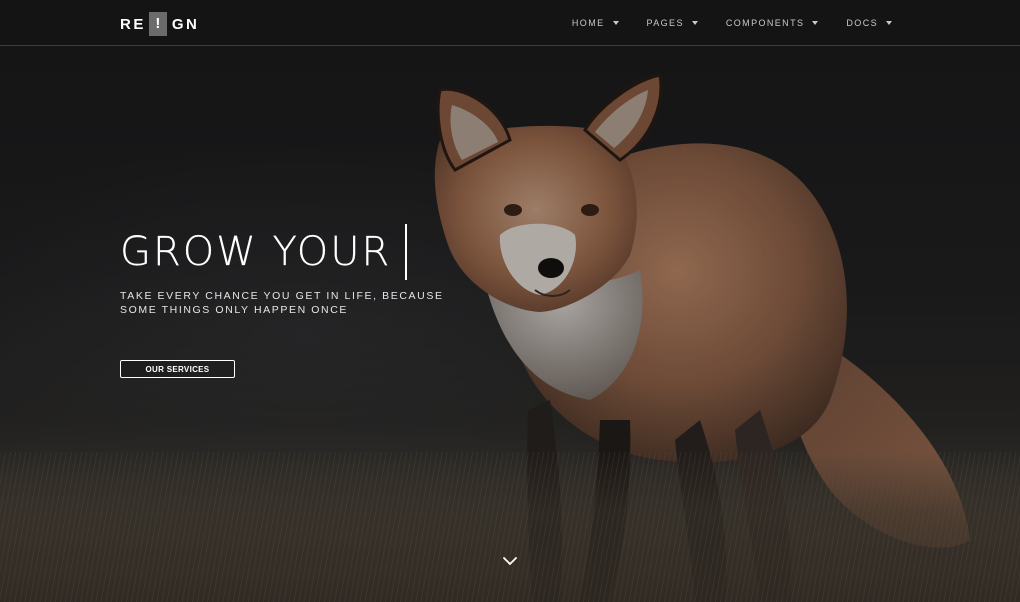 This screenshot has width=1020, height=602. I want to click on brand-logo: RE ! GN, so click(159, 24).